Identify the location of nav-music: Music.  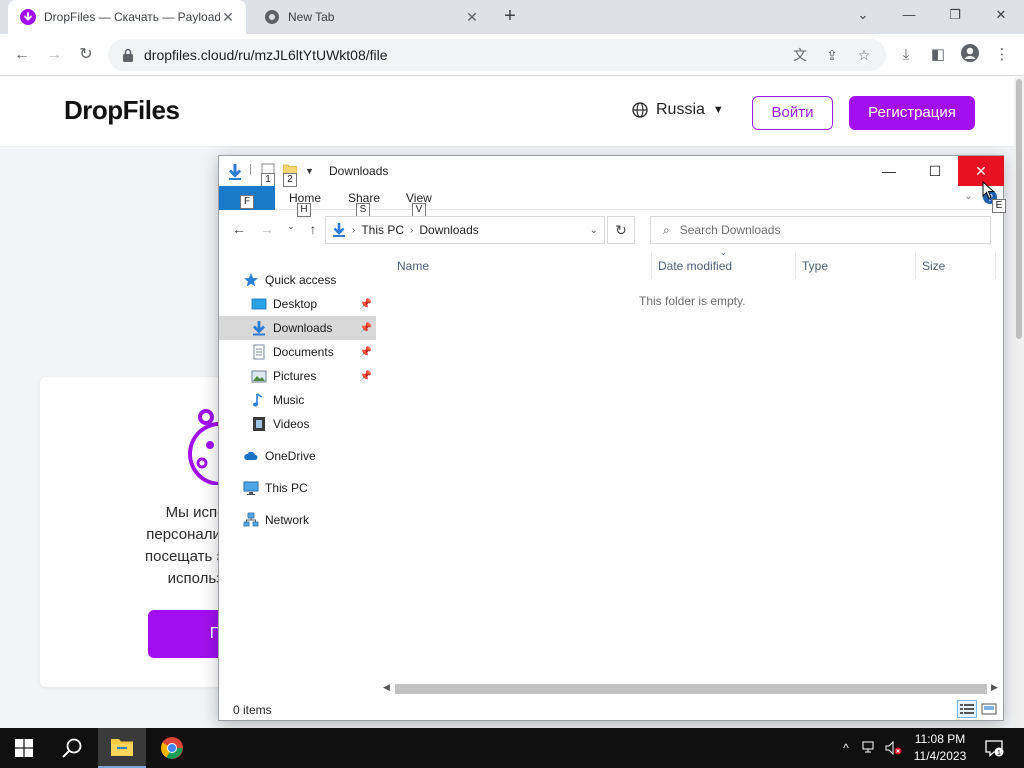
(297, 400).